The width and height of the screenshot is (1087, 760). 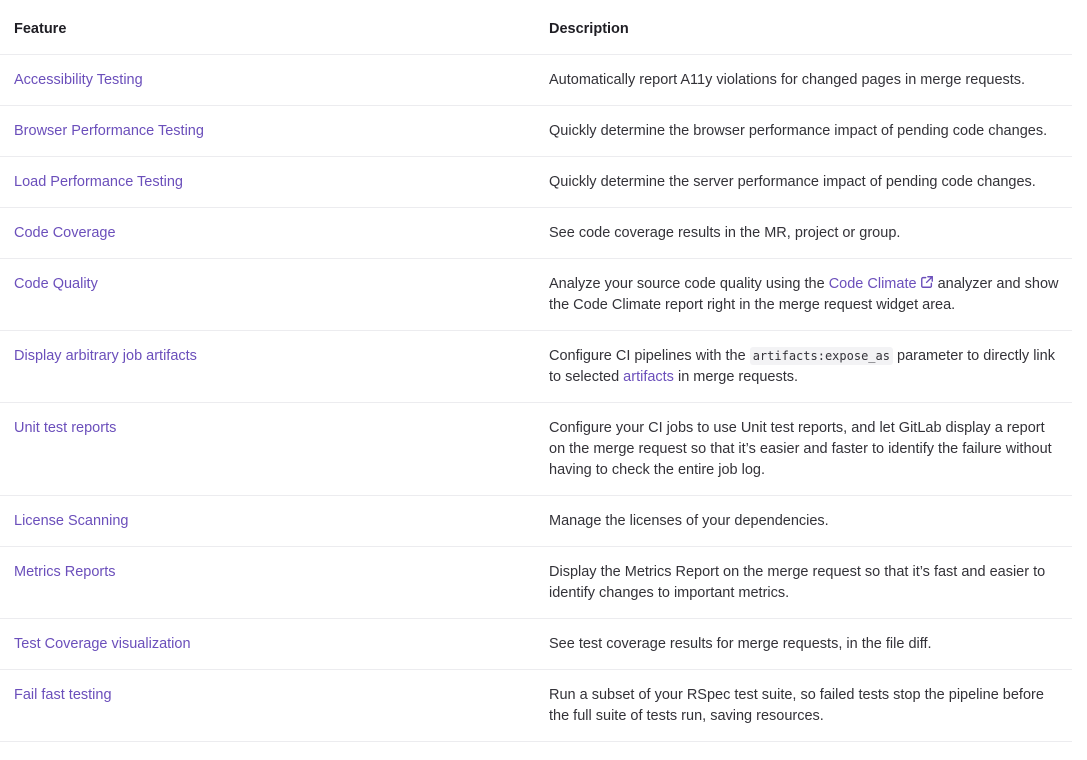 What do you see at coordinates (736, 377) in the screenshot?
I see `description-text: in merge requests.` at bounding box center [736, 377].